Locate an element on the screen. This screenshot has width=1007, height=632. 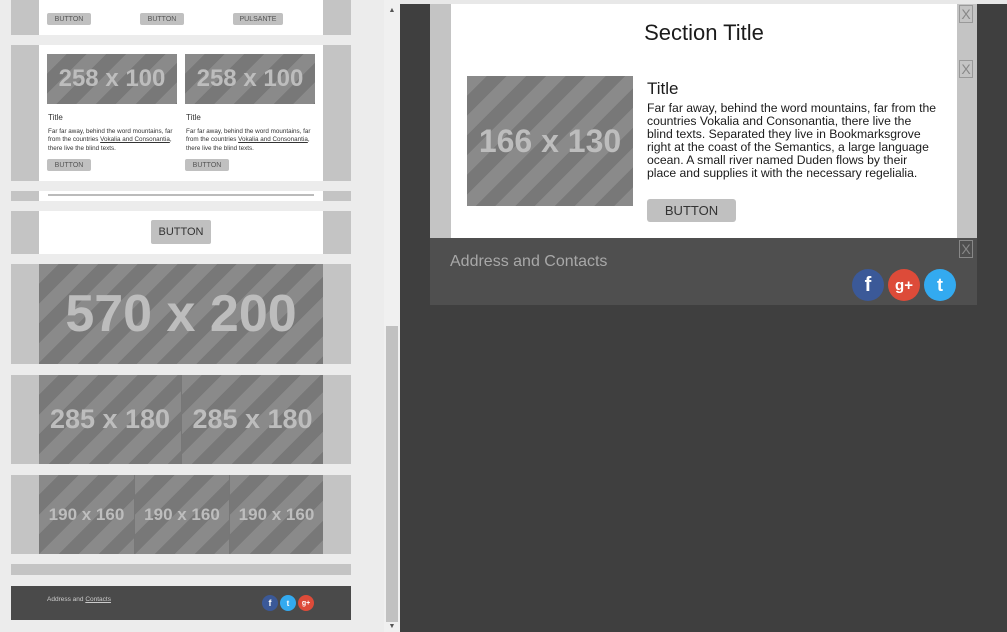
scroll-down-arrow-icon: ▼ is located at coordinates (392, 627).